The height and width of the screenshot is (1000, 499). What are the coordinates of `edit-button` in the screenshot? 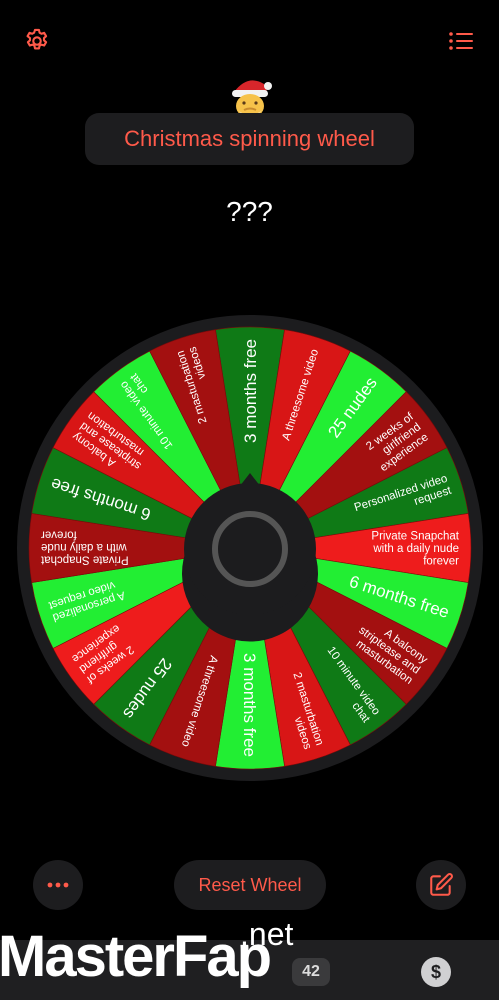 It's located at (441, 885).